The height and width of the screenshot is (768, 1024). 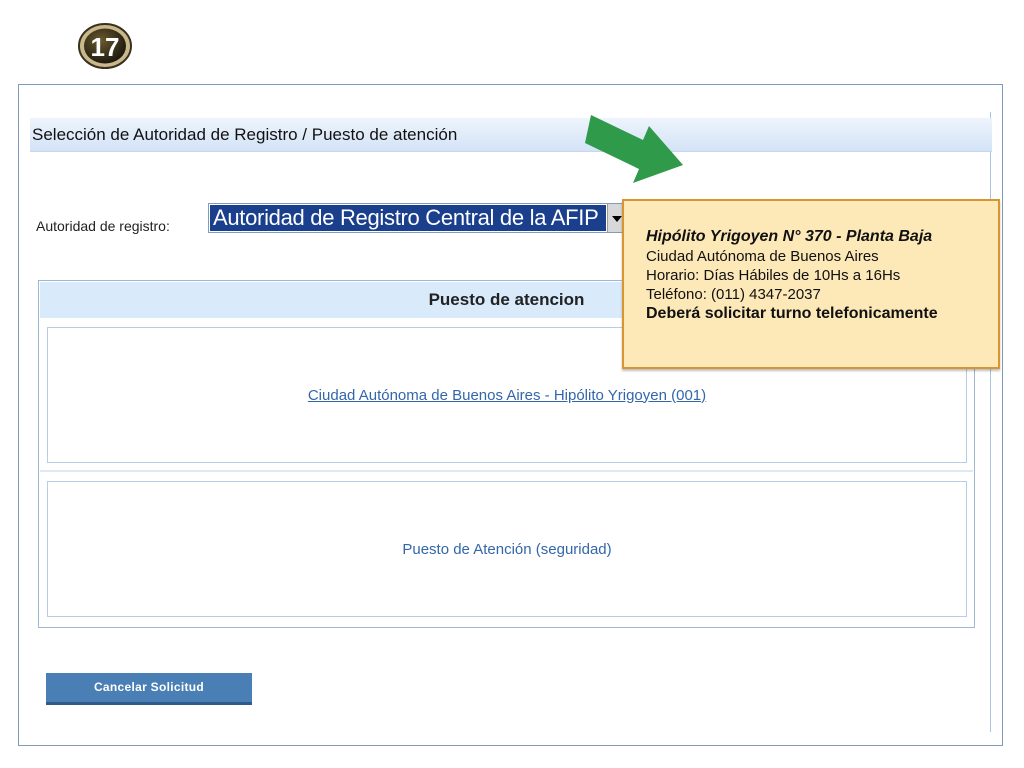 I want to click on row-divider, so click(x=506, y=471).